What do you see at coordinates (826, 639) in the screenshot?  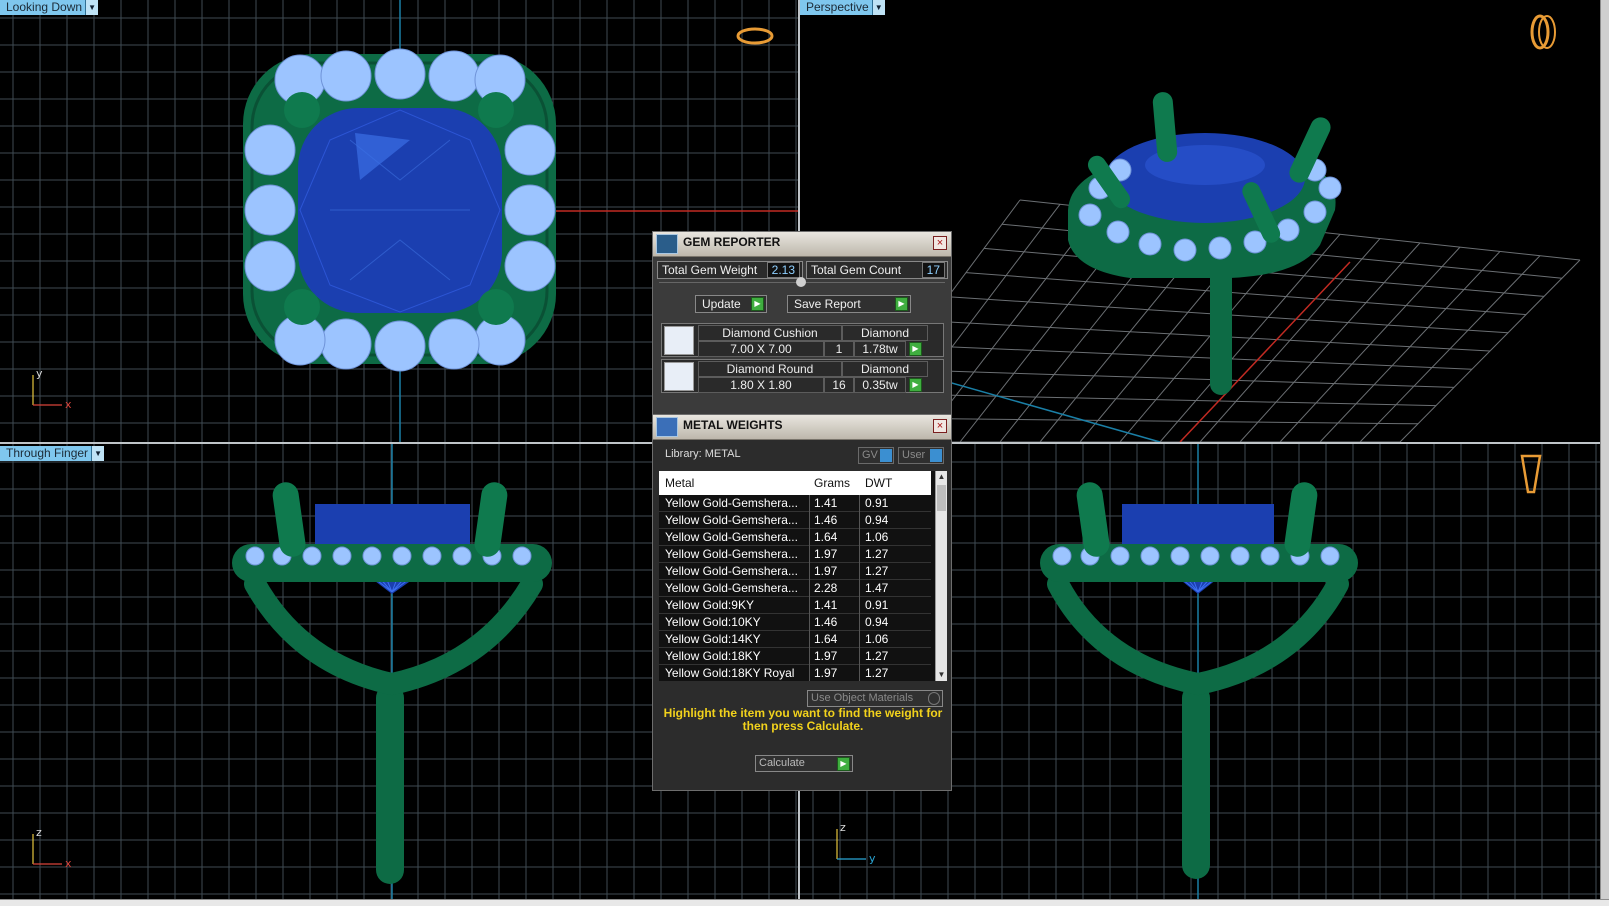 I see `cell-grams: 1.64` at bounding box center [826, 639].